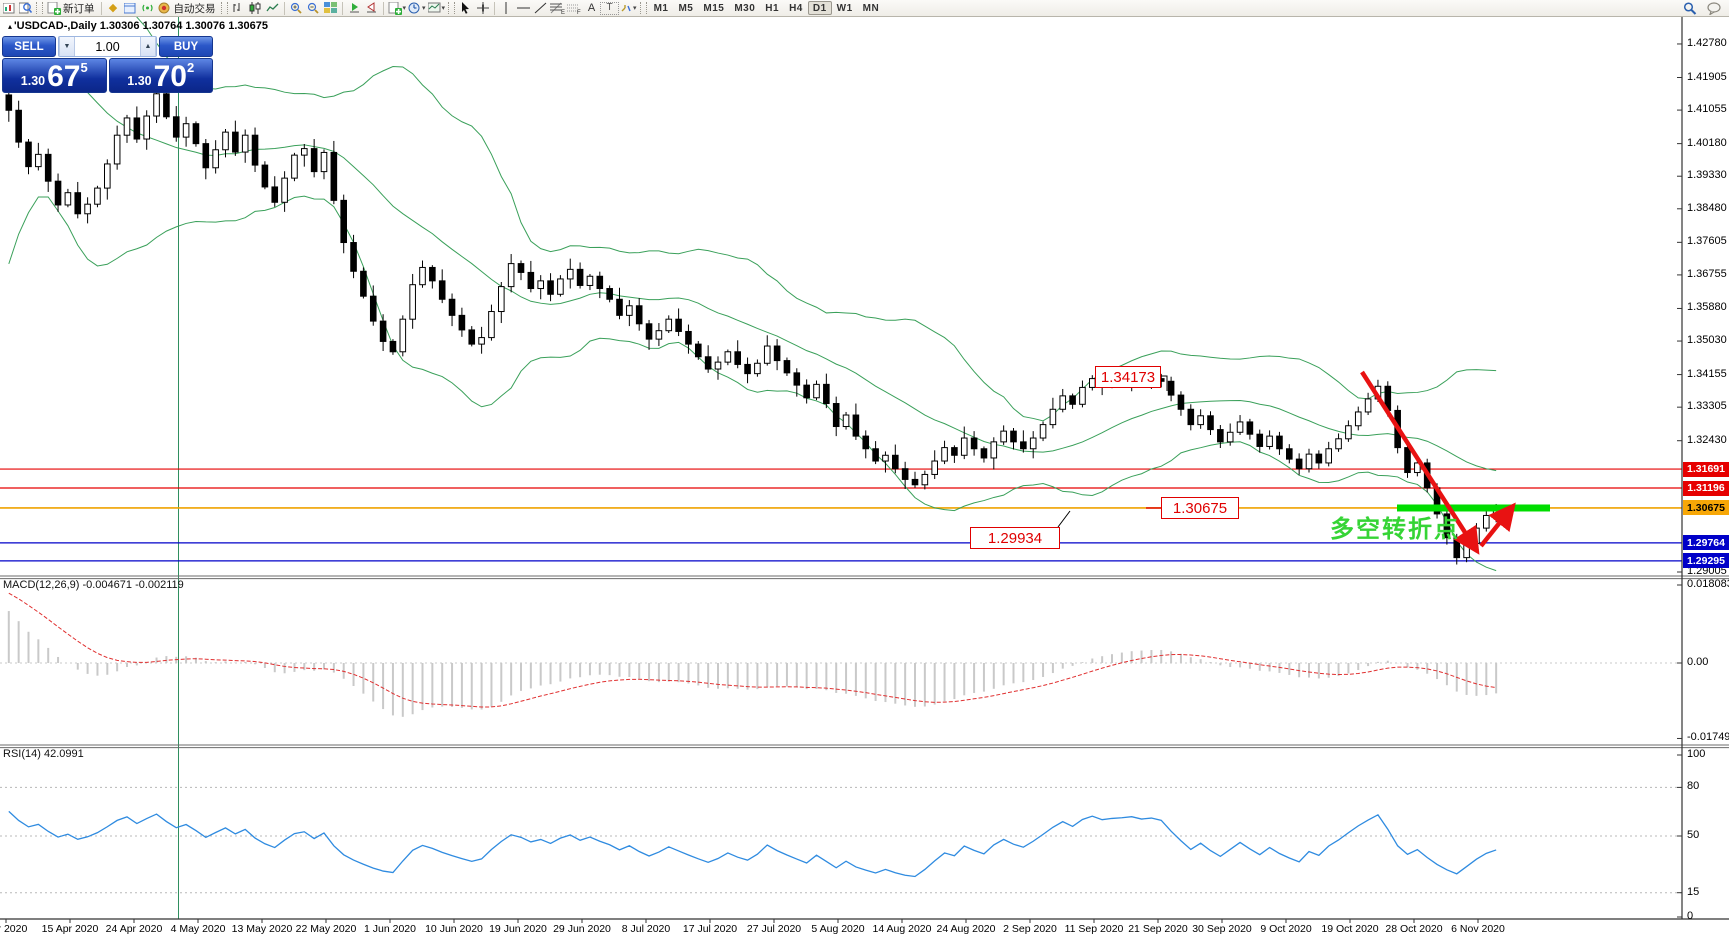 The height and width of the screenshot is (941, 1729). What do you see at coordinates (25, 8) in the screenshot?
I see `chart-preview-icon` at bounding box center [25, 8].